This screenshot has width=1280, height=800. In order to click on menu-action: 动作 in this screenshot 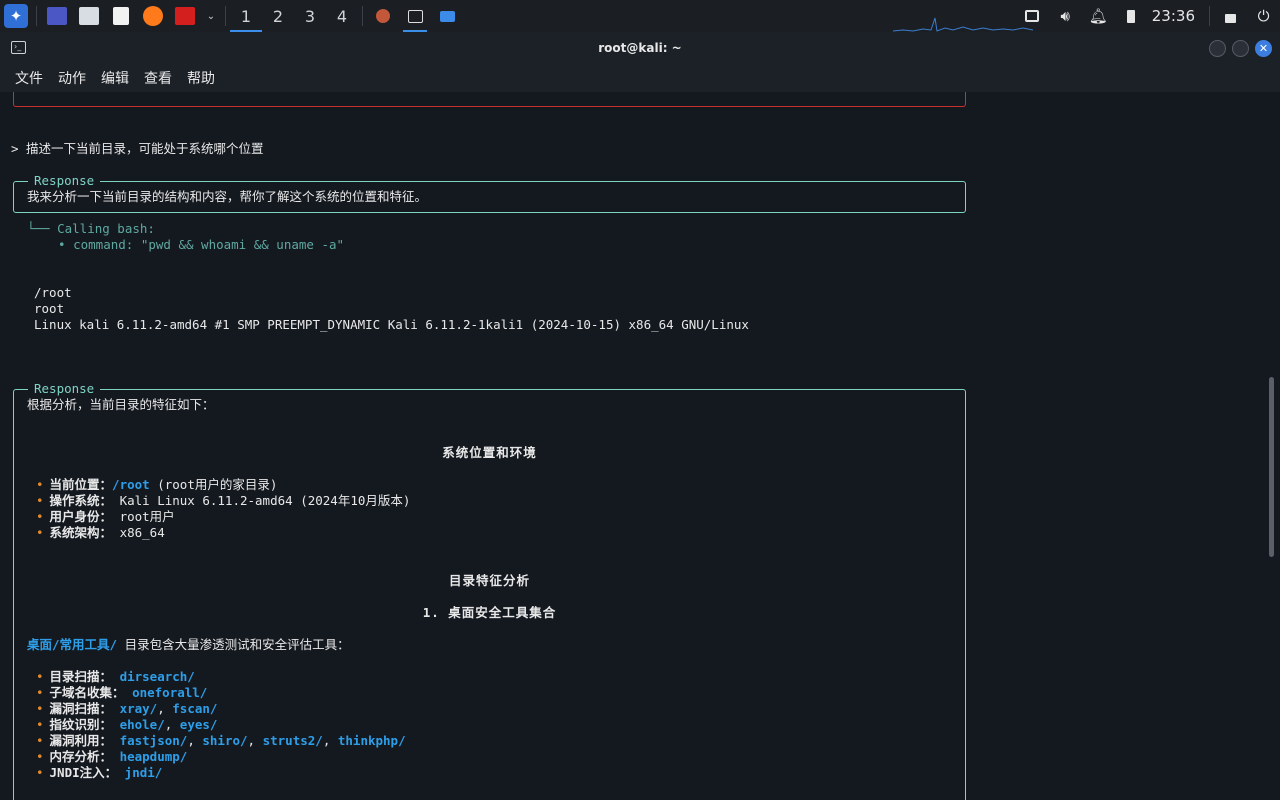, I will do `click(72, 78)`.